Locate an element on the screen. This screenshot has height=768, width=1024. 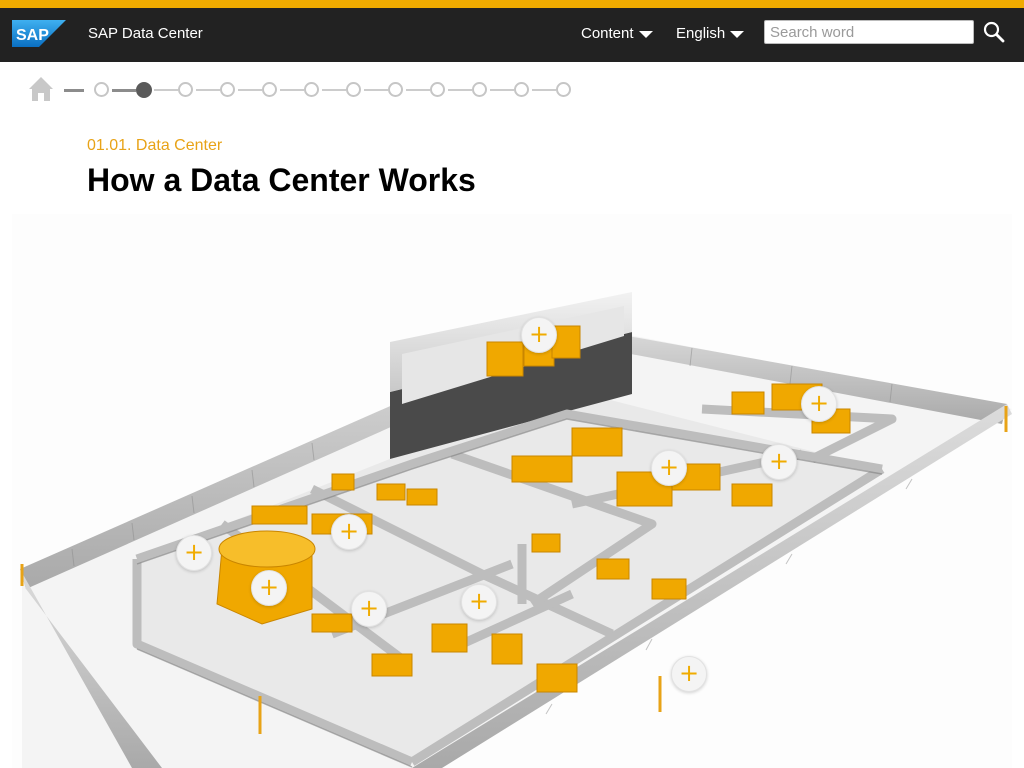
section-subtitle: 01.01. Data Center is located at coordinates (155, 145).